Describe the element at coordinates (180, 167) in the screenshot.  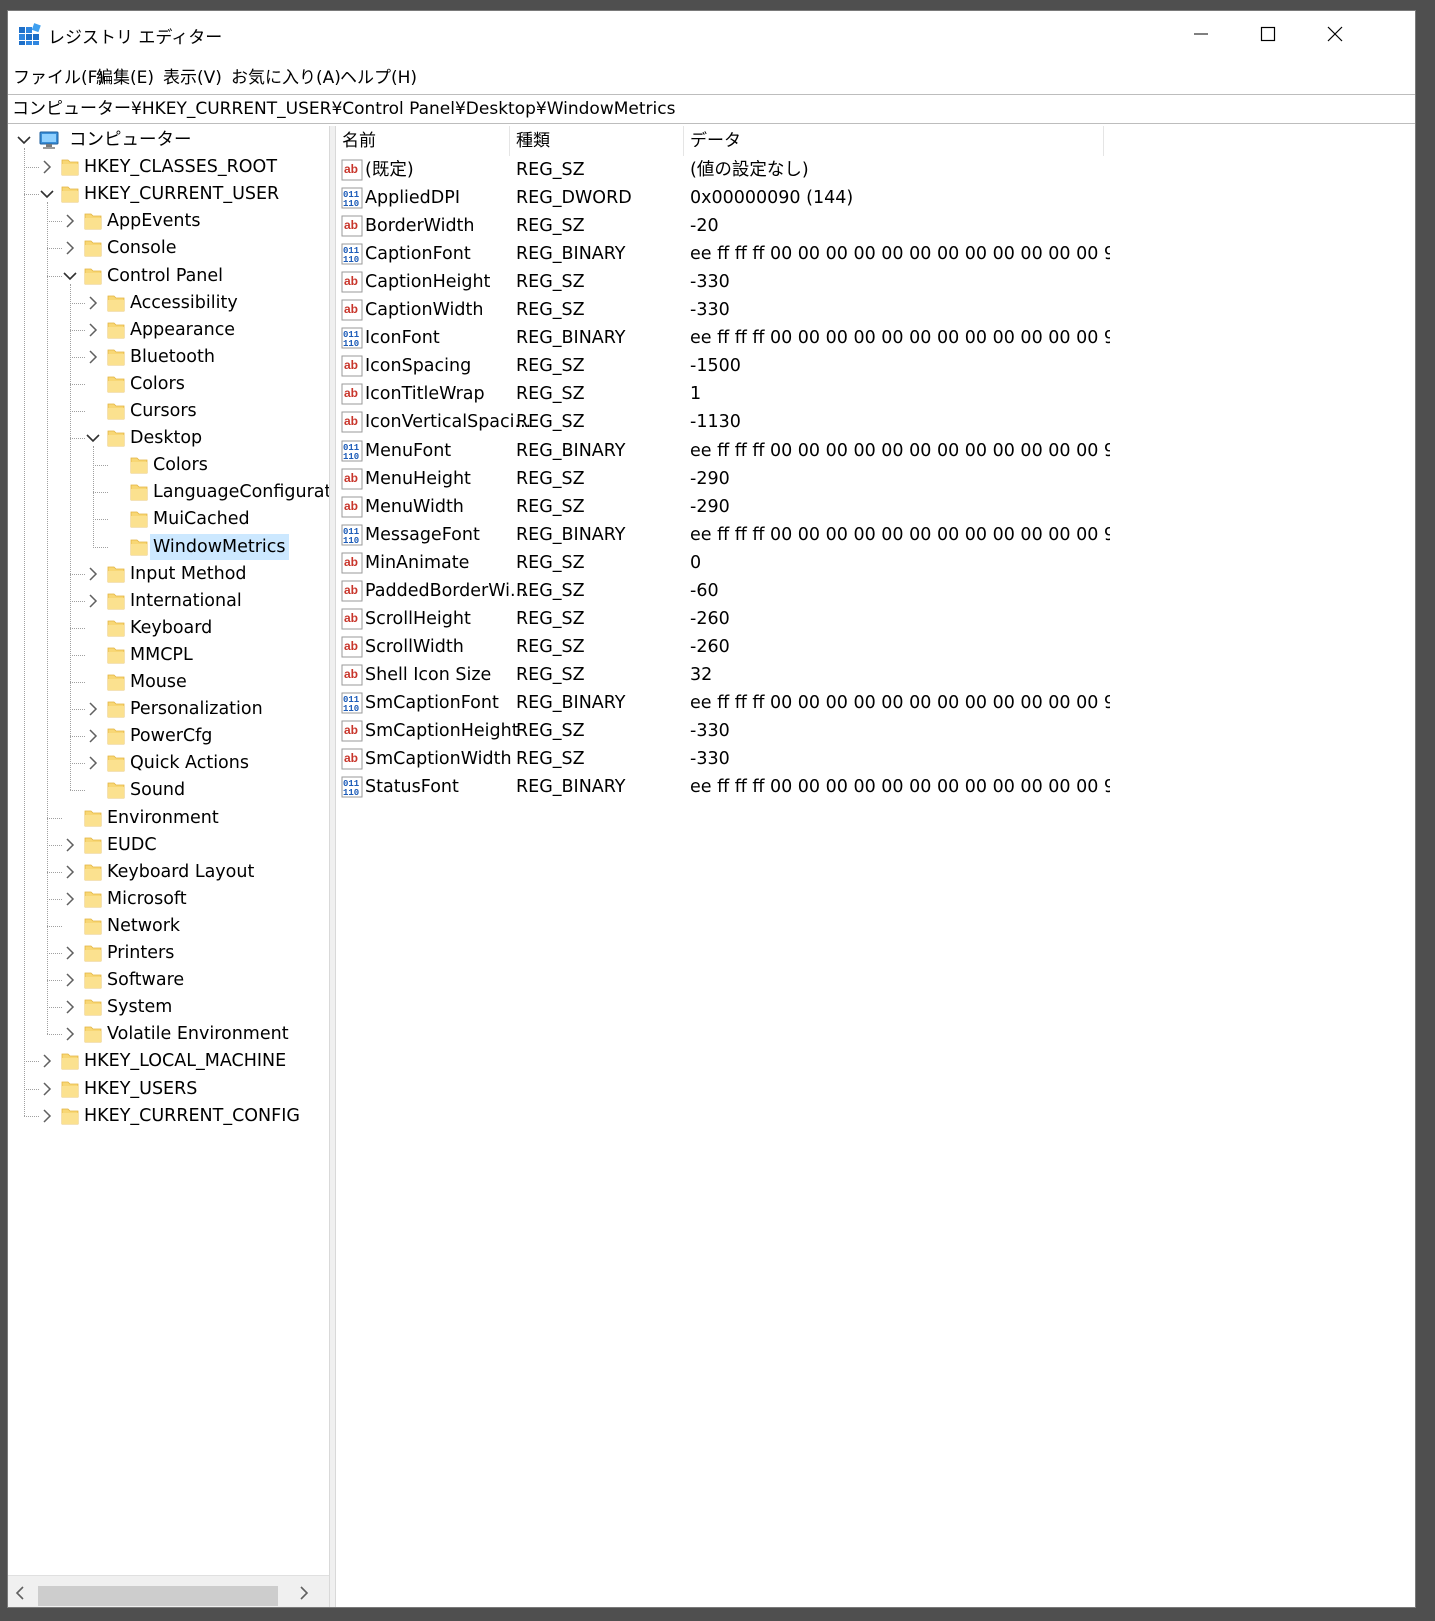
I see `tree-node-label: HKEY_CLASSES_ROOT` at that location.